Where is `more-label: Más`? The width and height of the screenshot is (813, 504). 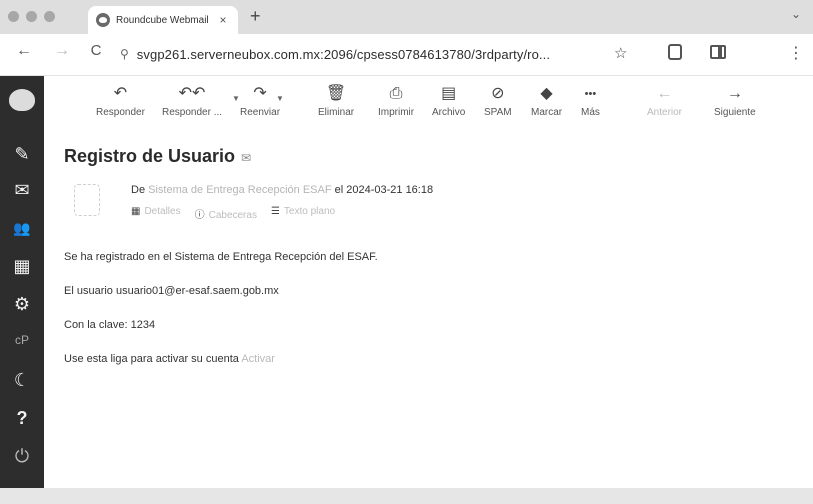
more-label: Más is located at coordinates (590, 112).